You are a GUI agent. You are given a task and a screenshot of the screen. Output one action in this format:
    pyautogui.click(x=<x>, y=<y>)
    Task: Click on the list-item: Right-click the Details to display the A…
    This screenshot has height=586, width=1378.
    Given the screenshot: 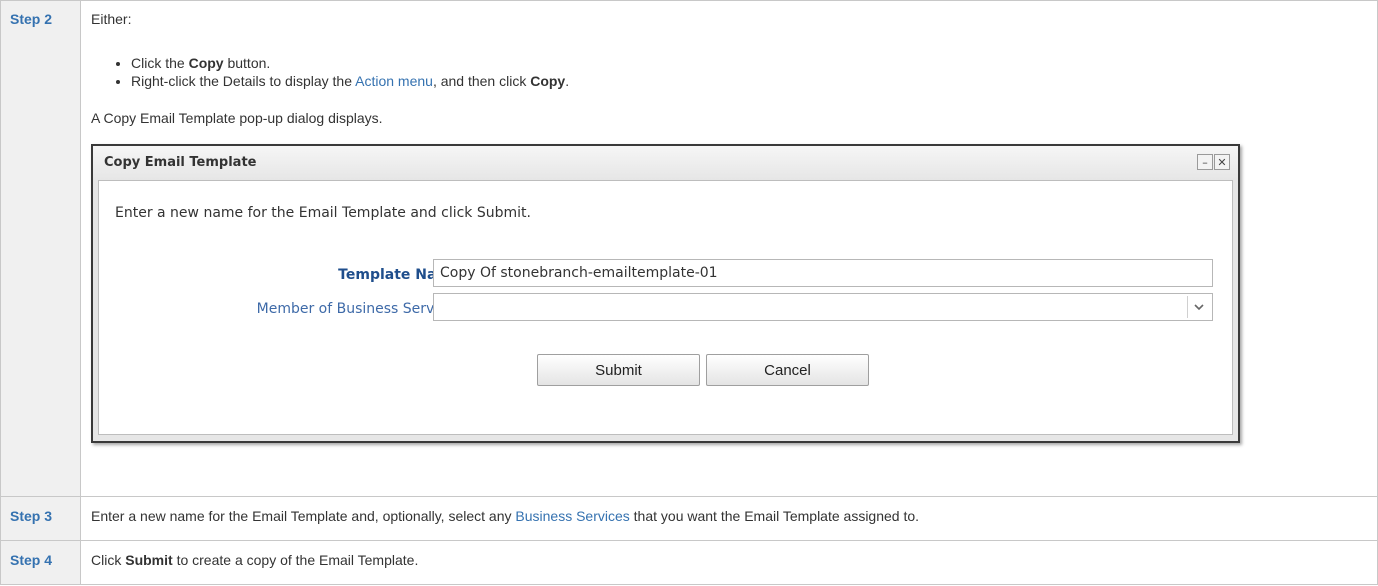 What is the action you would take?
    pyautogui.click(x=749, y=81)
    